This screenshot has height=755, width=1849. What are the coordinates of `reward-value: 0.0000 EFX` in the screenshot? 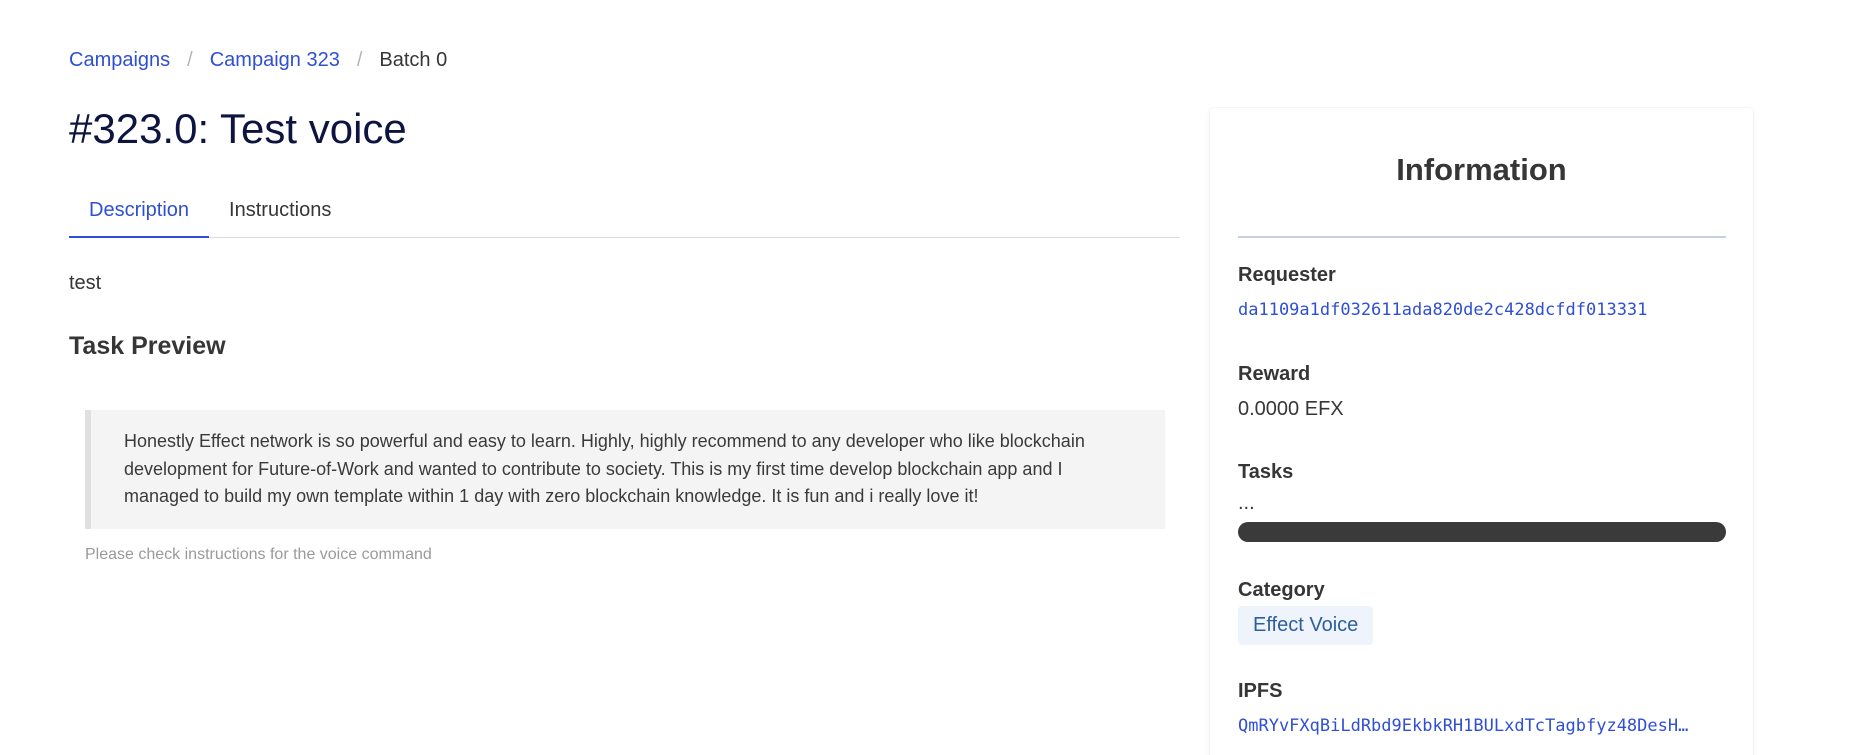 It's located at (1291, 409).